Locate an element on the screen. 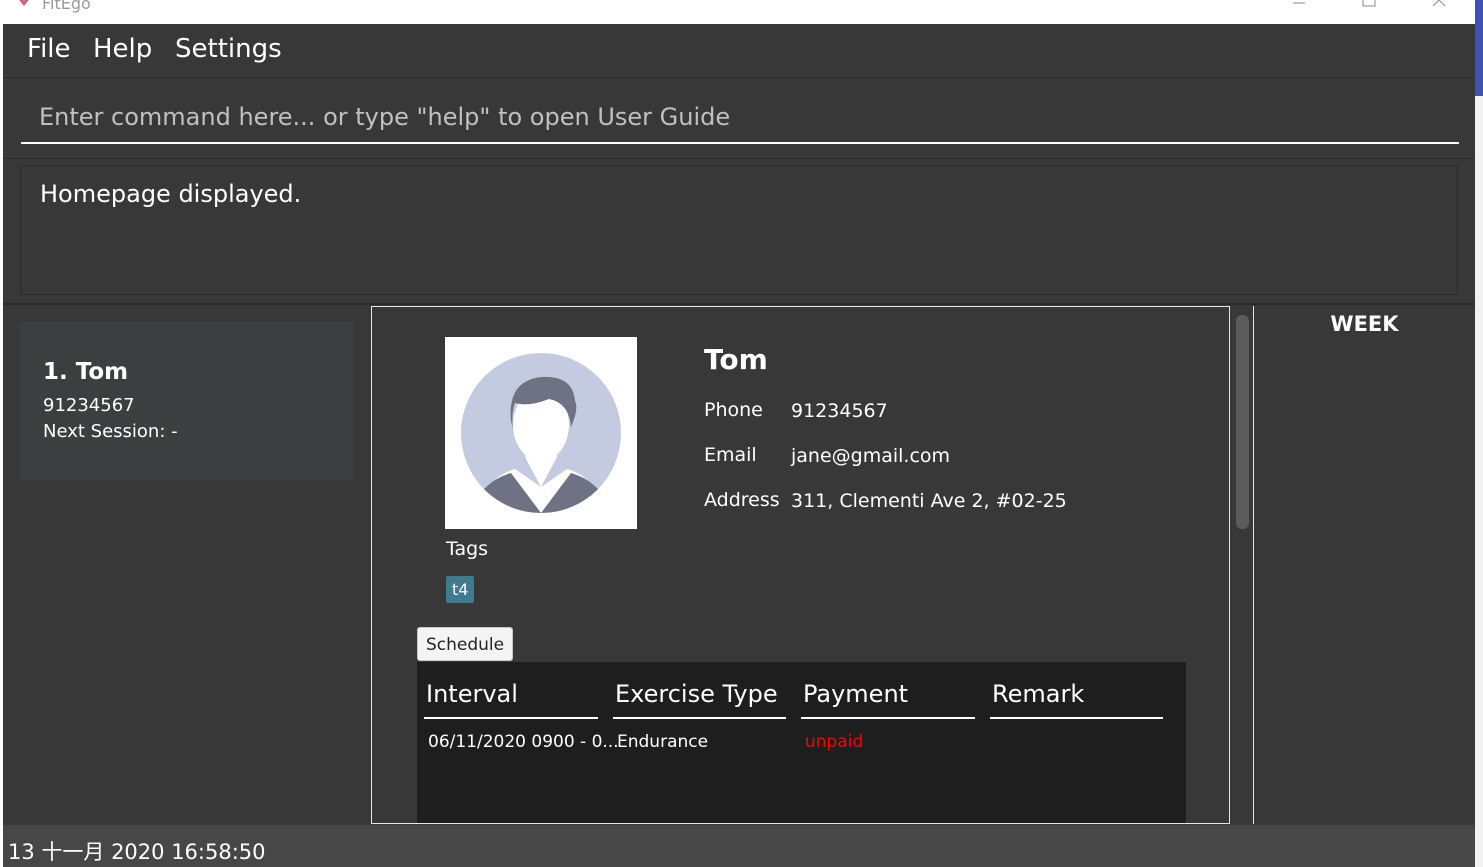 The image size is (1483, 867). email-label: Email is located at coordinates (730, 455).